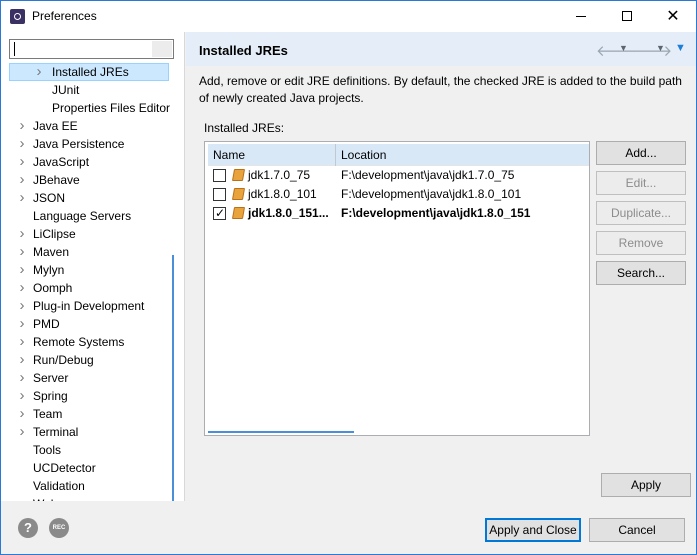  Describe the element at coordinates (87, 90) in the screenshot. I see `sidebar-item: JUnit` at that location.